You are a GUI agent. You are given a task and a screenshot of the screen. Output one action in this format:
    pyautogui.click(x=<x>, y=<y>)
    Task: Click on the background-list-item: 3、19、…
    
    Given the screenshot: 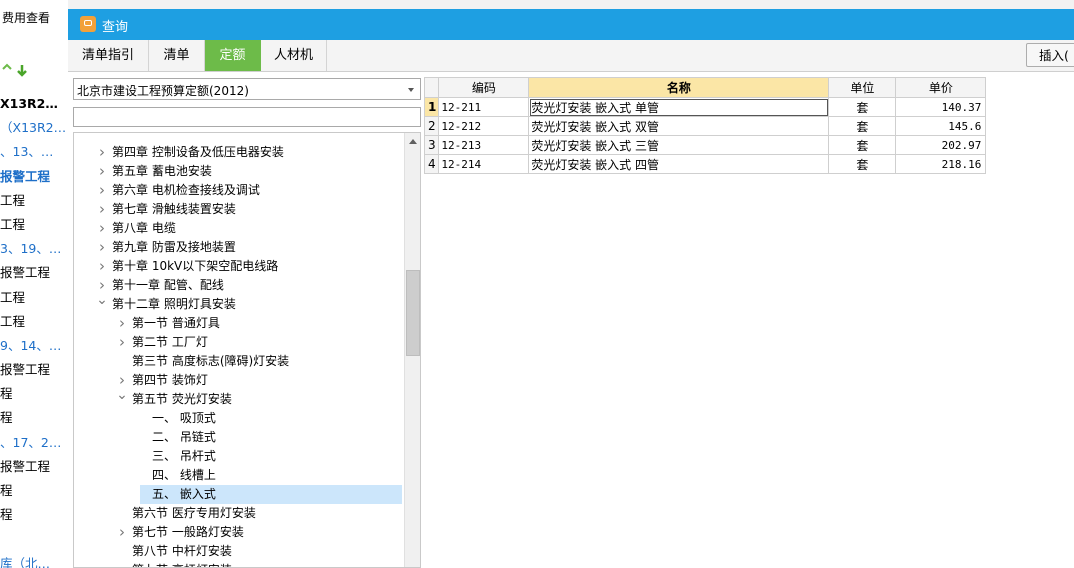 What is the action you would take?
    pyautogui.click(x=34, y=249)
    